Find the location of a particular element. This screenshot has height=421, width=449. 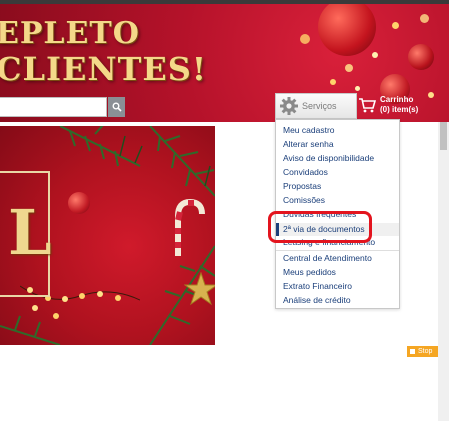

menu-item-analise-de-credito: Análise de crédito is located at coordinates (317, 300).